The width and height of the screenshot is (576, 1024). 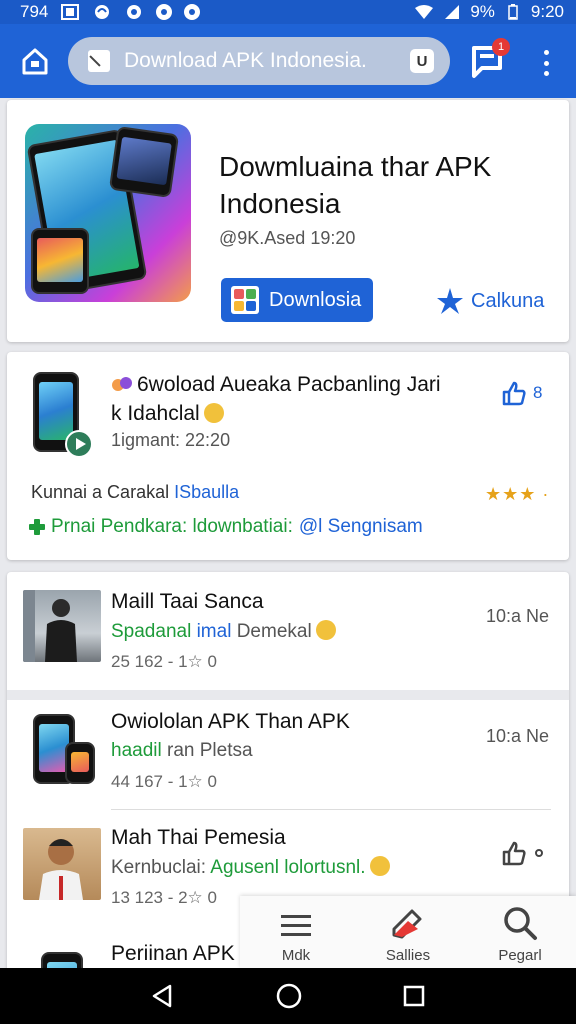 I want to click on item-subtitle: Spadanal imal Demekal, so click(x=223, y=631).